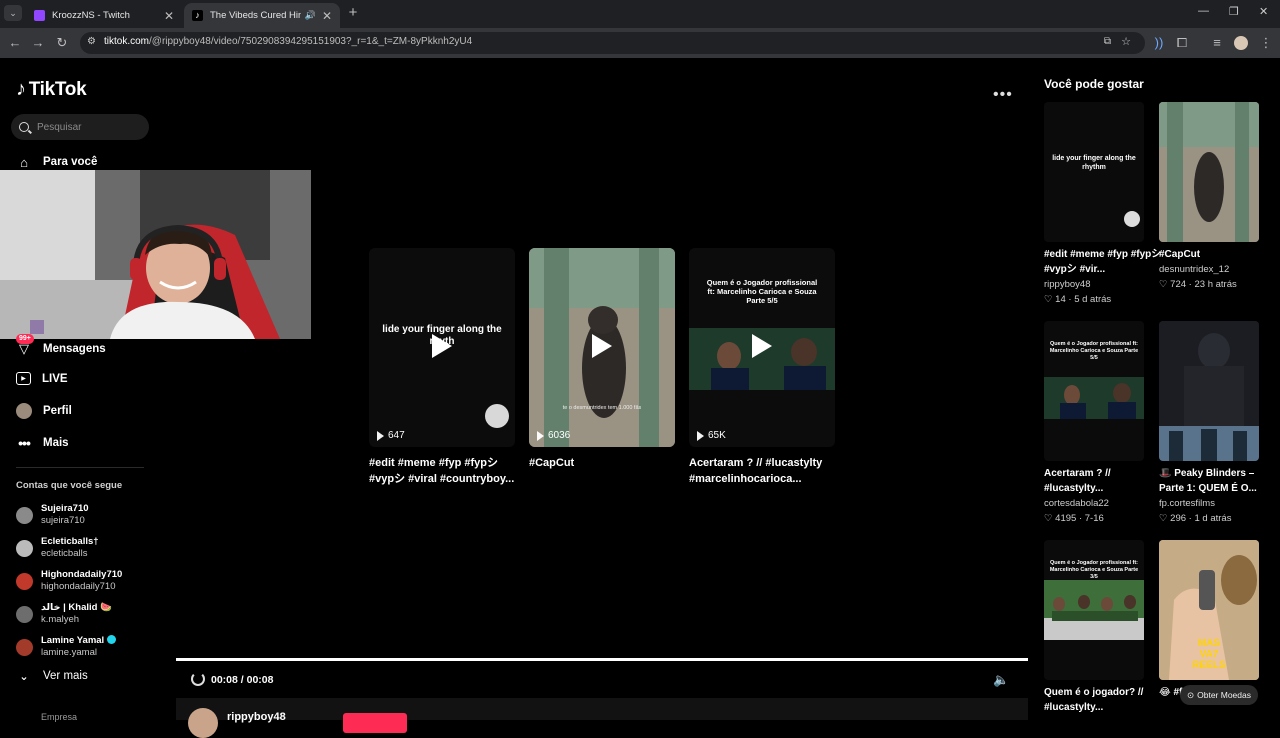  Describe the element at coordinates (203, 723) in the screenshot. I see `author-avatar` at that location.